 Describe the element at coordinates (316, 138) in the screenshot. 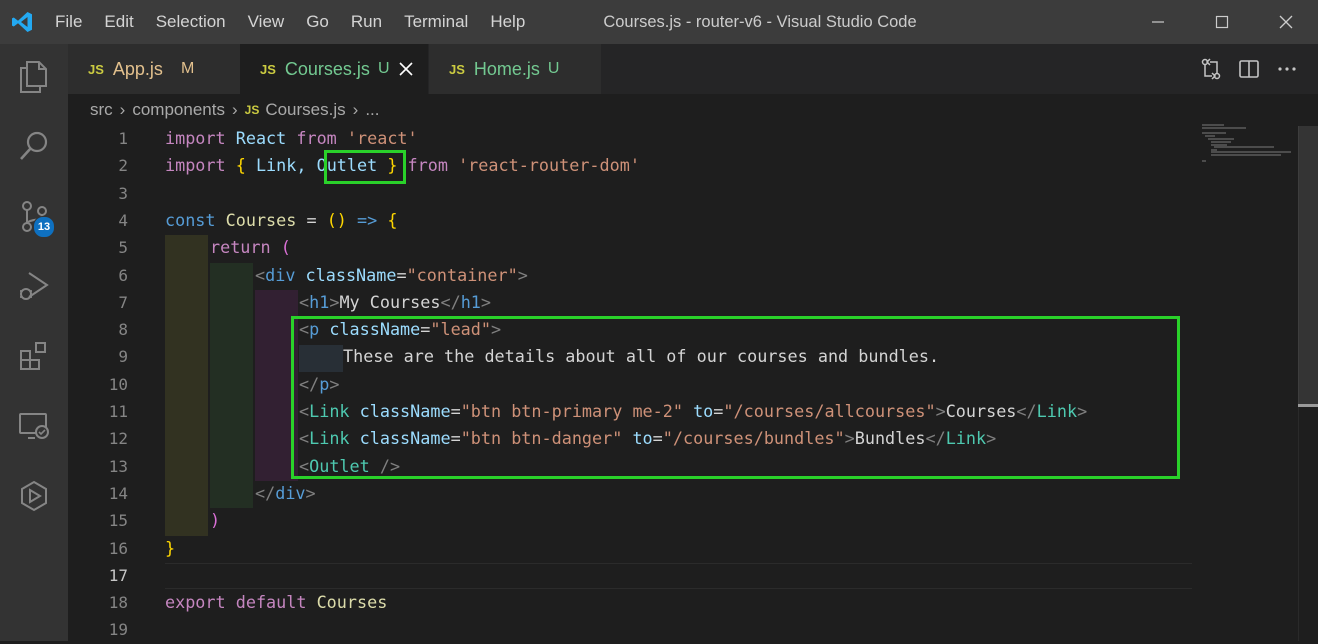

I see `token: from` at that location.